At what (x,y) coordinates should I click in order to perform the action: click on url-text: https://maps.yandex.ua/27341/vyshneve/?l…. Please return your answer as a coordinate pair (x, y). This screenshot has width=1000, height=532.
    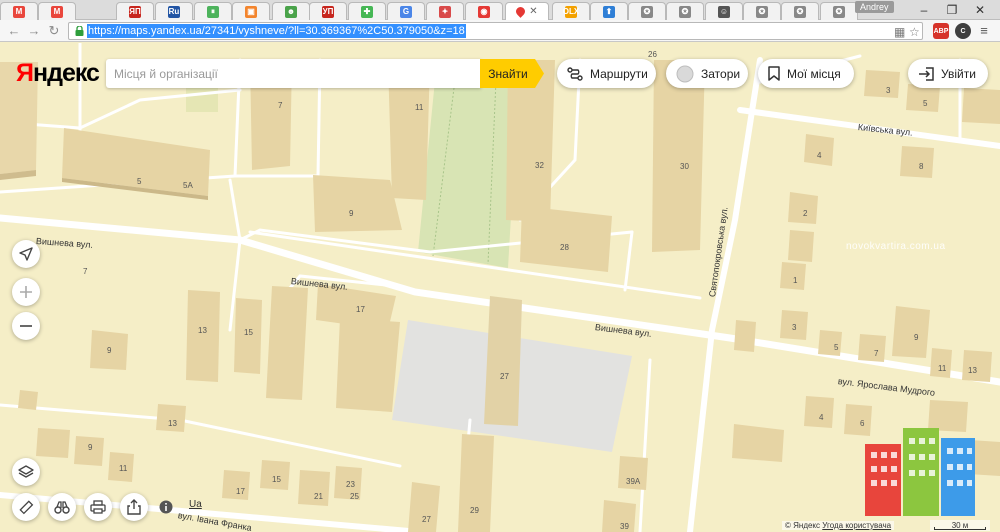
    Looking at the image, I should click on (276, 31).